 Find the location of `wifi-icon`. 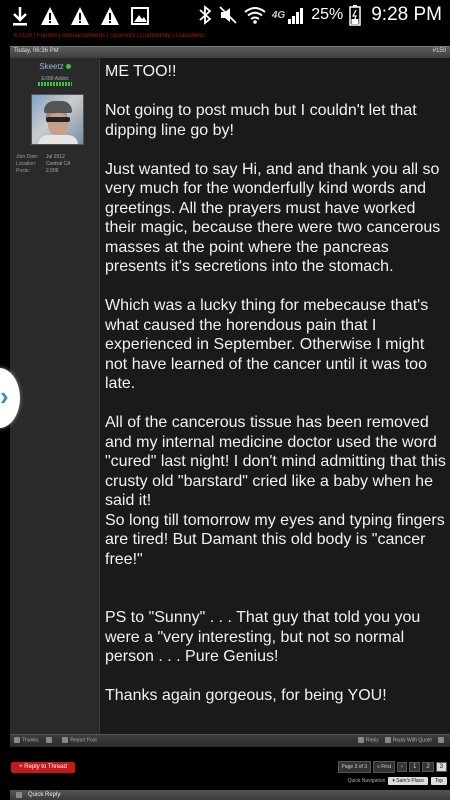

wifi-icon is located at coordinates (255, 15).